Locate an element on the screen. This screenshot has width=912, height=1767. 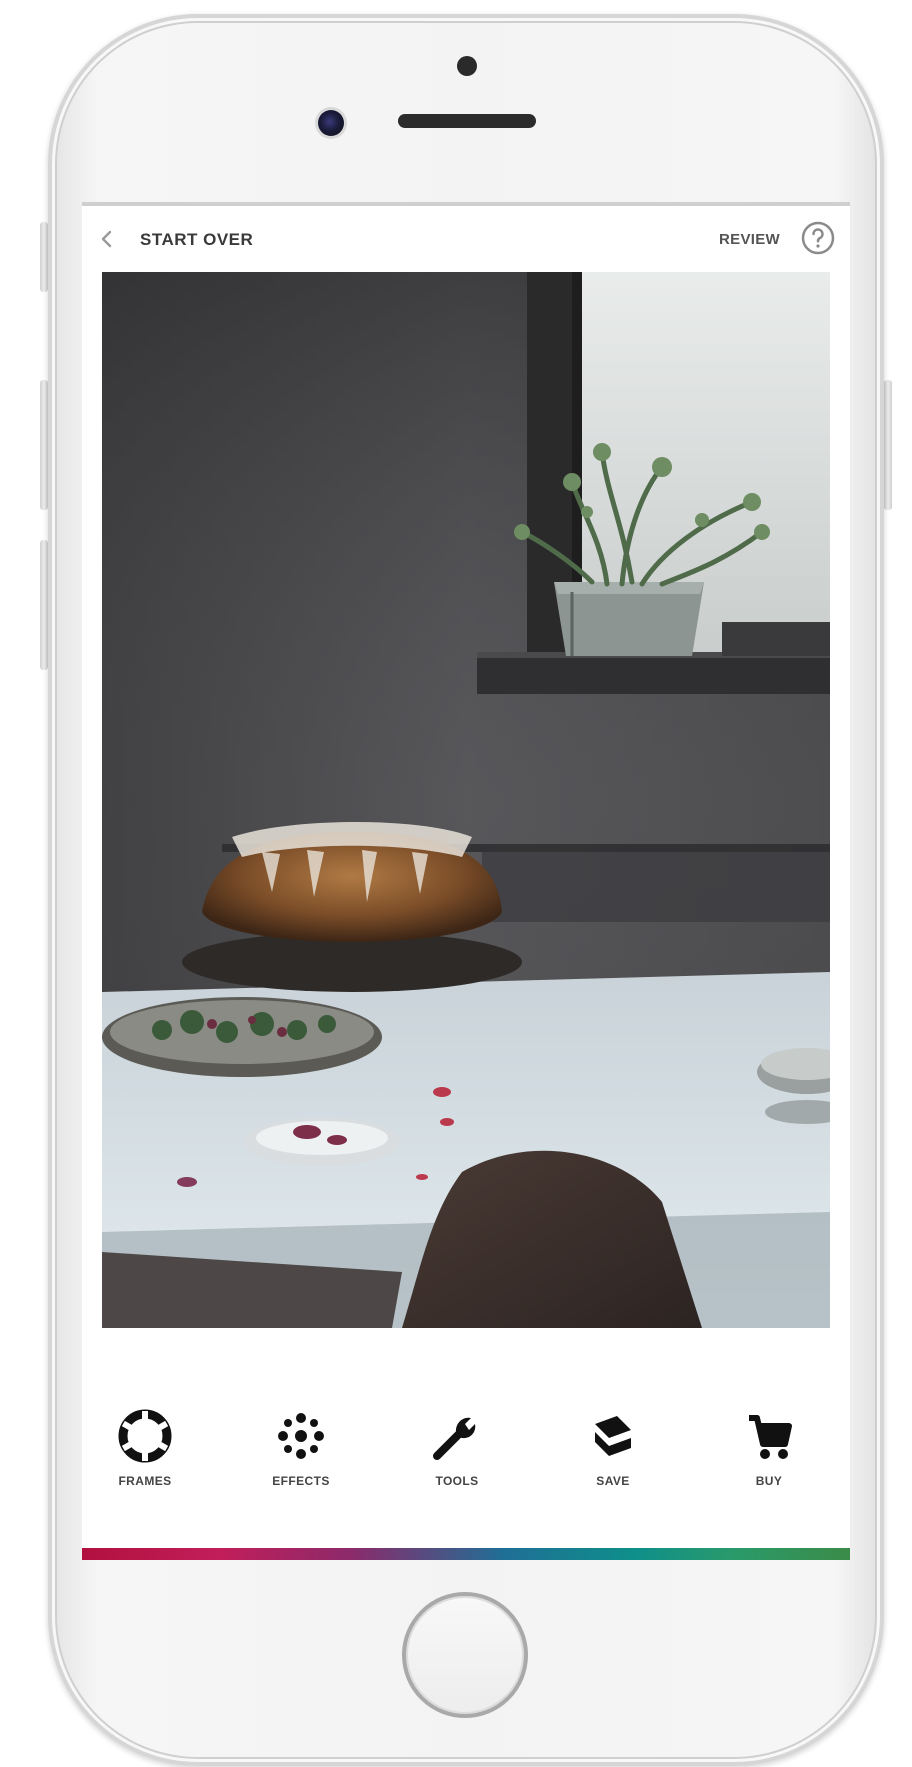
buy-label: BUY is located at coordinates (769, 1481).